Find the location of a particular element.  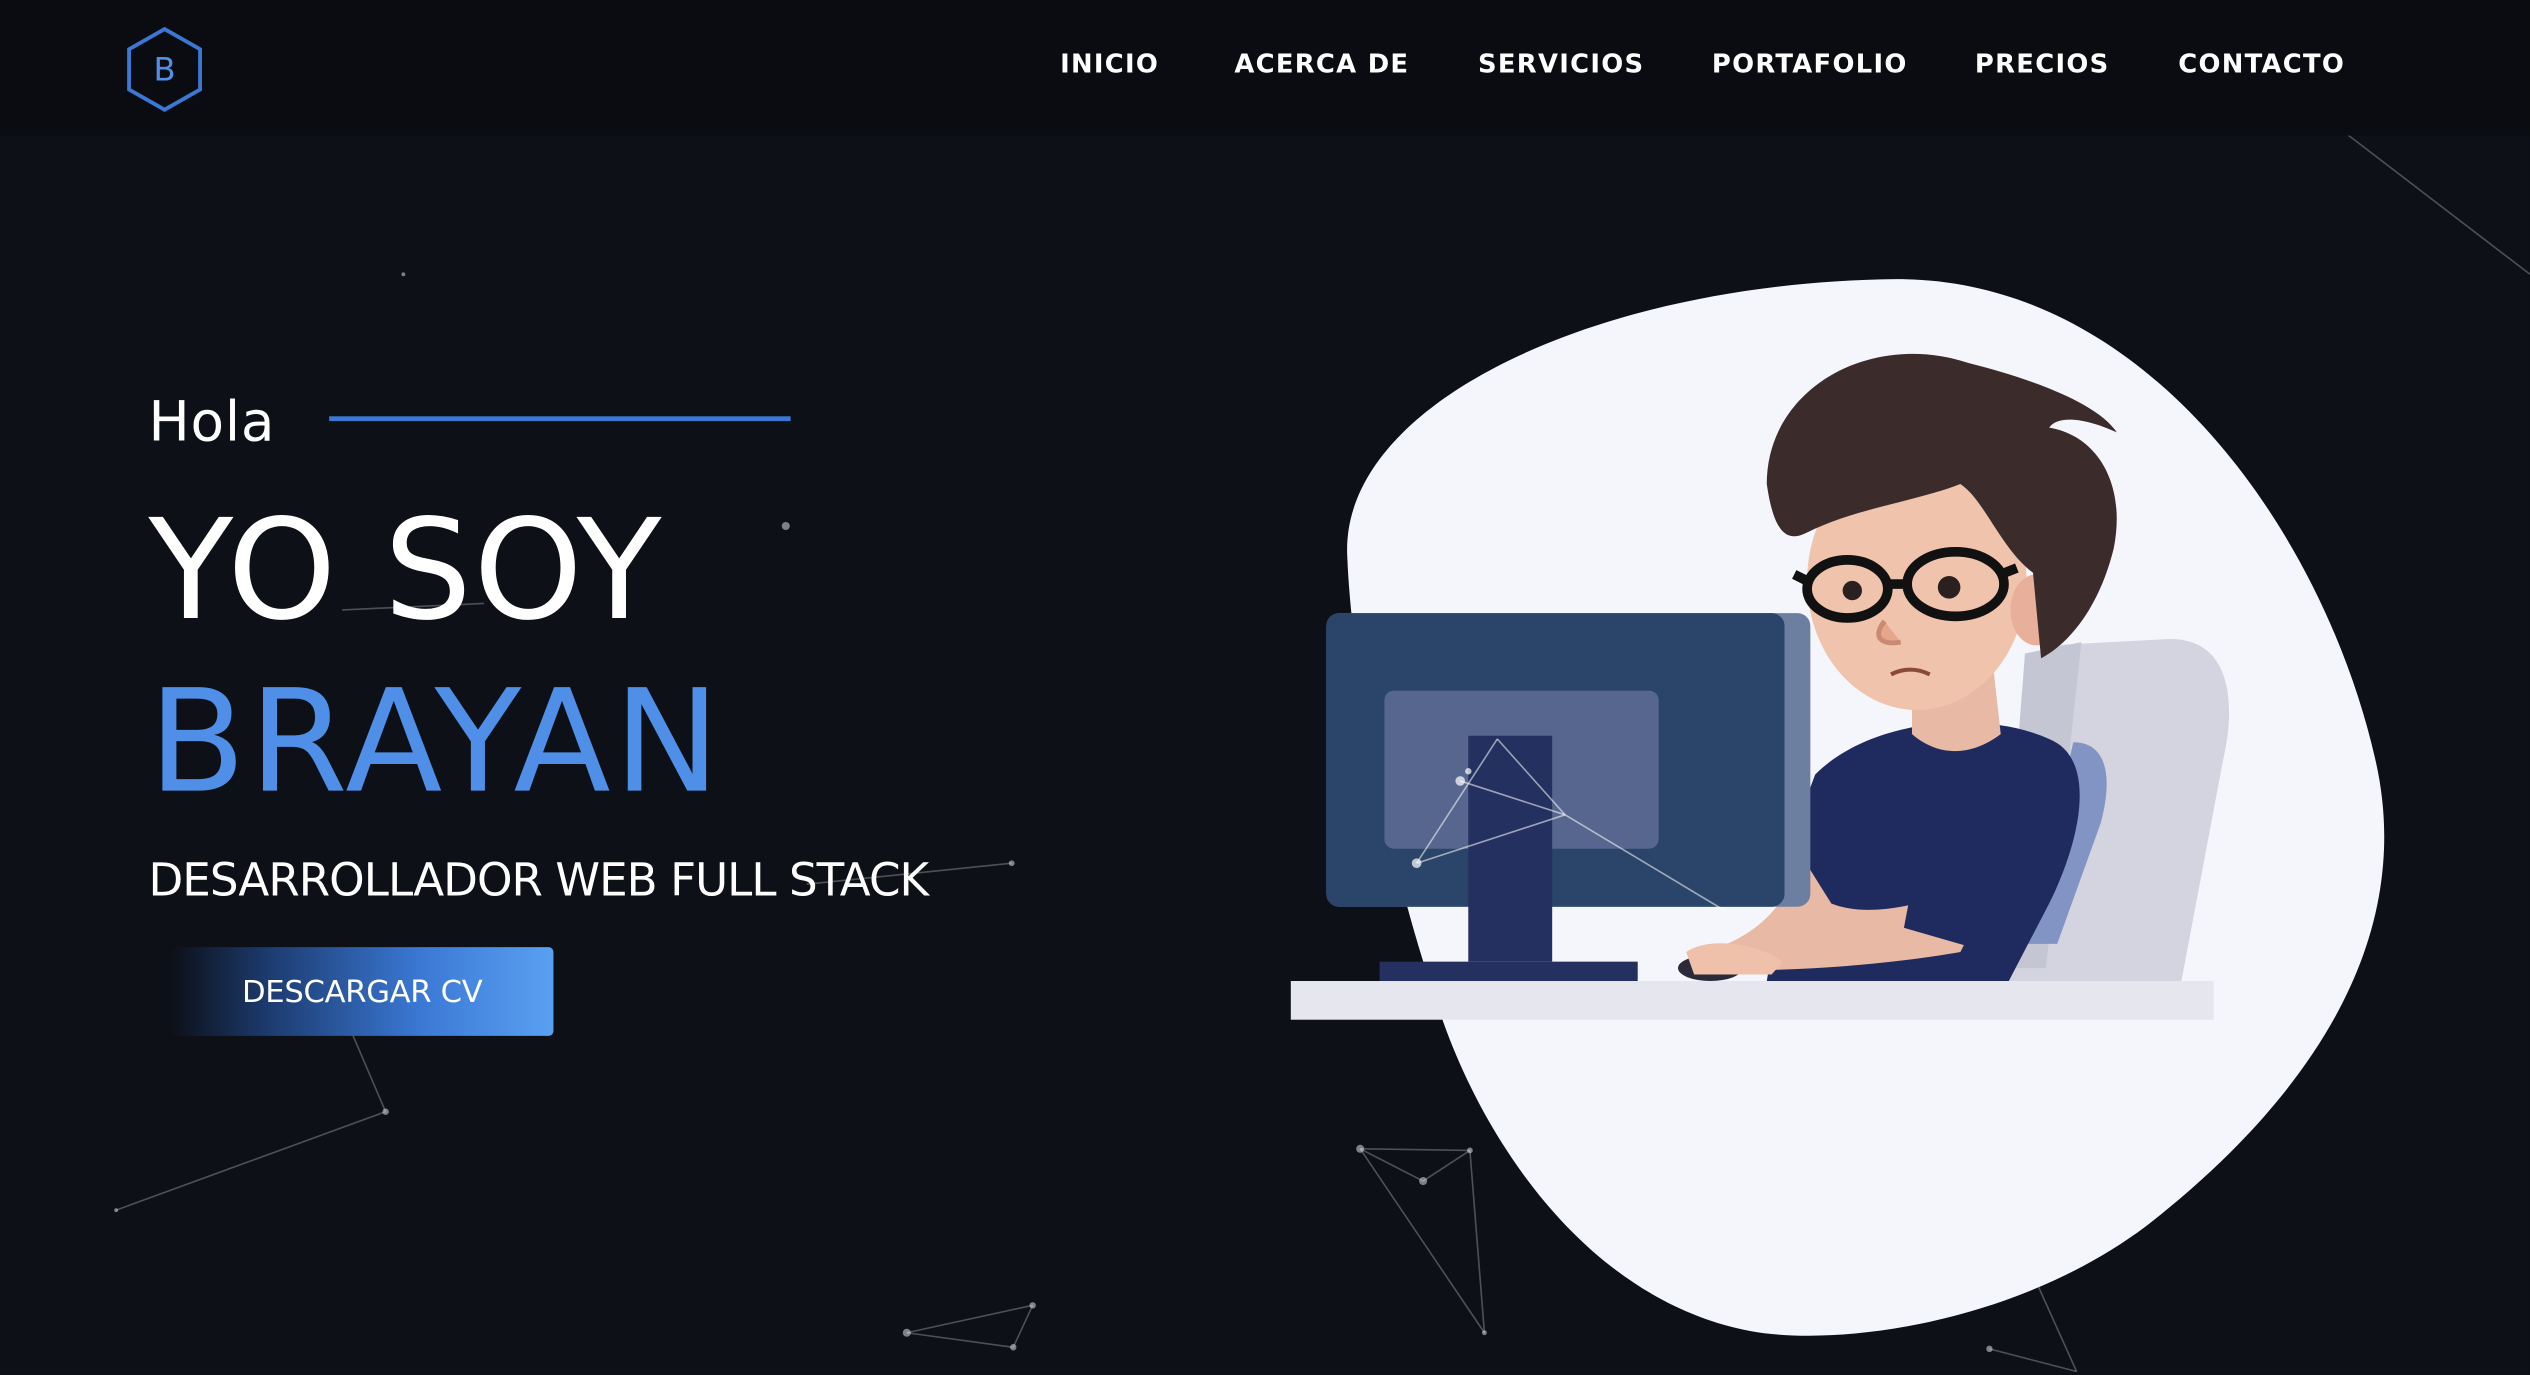

monitor-stand-base is located at coordinates (1508, 973).